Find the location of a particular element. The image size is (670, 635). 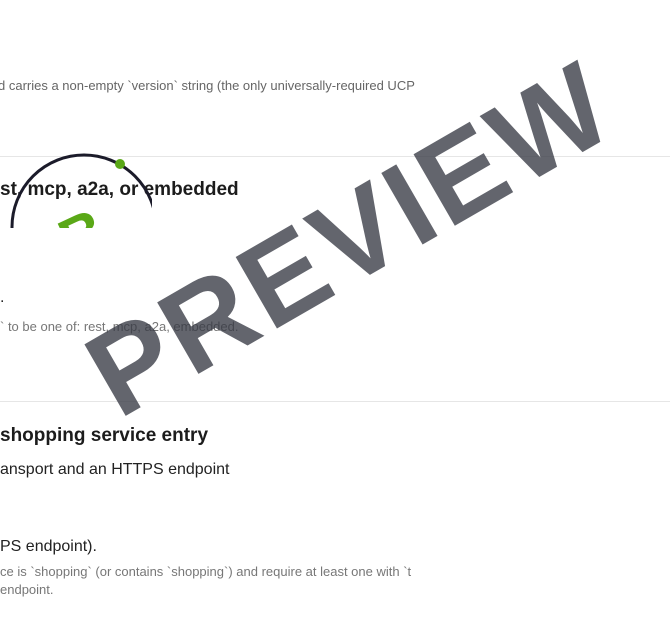

svg-text: B is located at coordinates (83, 212).